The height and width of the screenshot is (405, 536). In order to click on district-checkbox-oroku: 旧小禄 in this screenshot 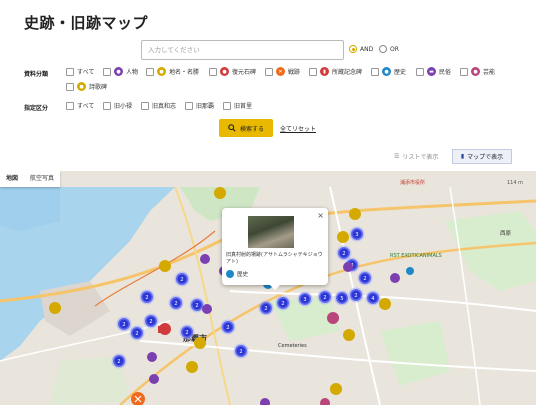, I will do `click(117, 105)`.